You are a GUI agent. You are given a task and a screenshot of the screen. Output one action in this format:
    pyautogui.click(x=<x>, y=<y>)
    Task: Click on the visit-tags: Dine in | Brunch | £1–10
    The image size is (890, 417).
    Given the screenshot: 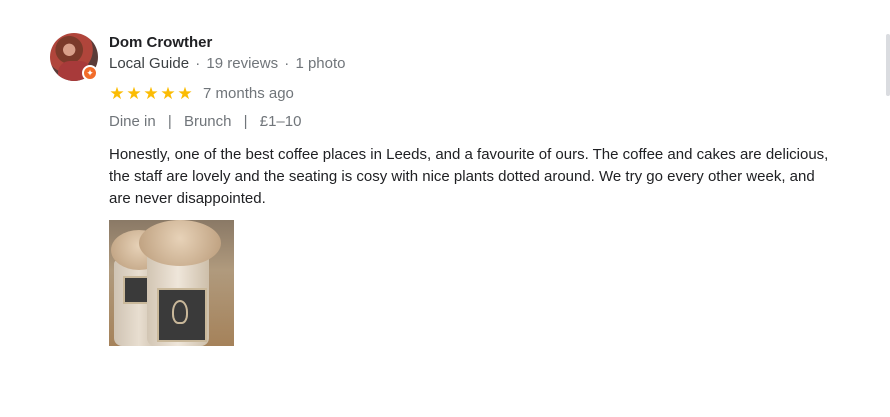 What is the action you would take?
    pyautogui.click(x=205, y=121)
    